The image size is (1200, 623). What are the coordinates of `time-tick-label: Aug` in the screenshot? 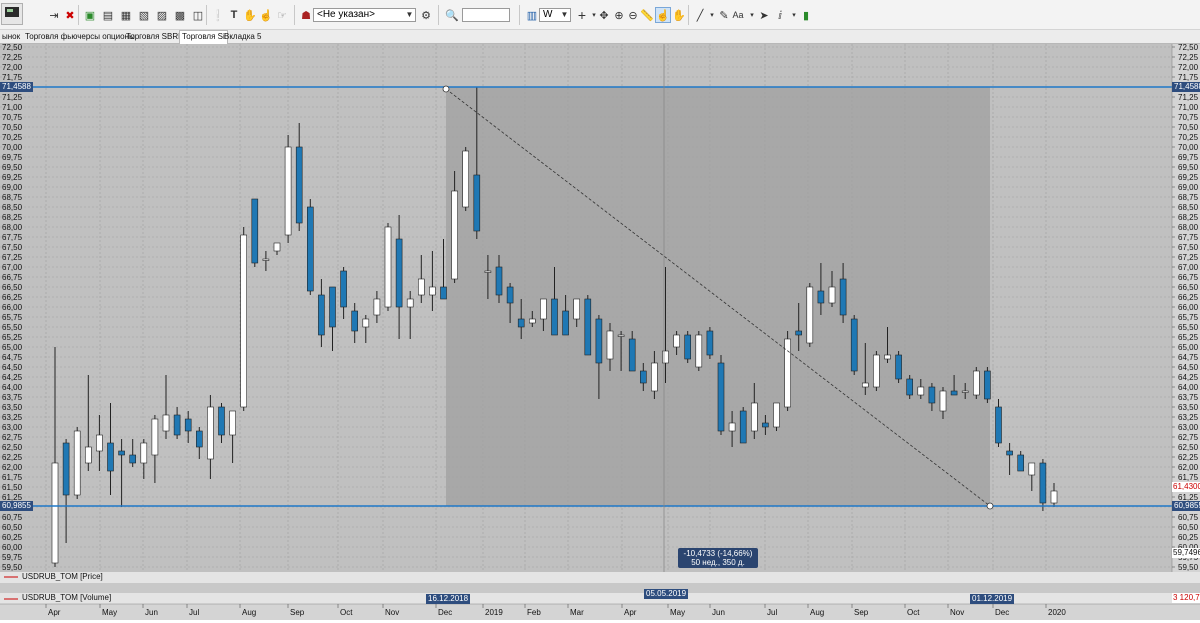 It's located at (817, 612).